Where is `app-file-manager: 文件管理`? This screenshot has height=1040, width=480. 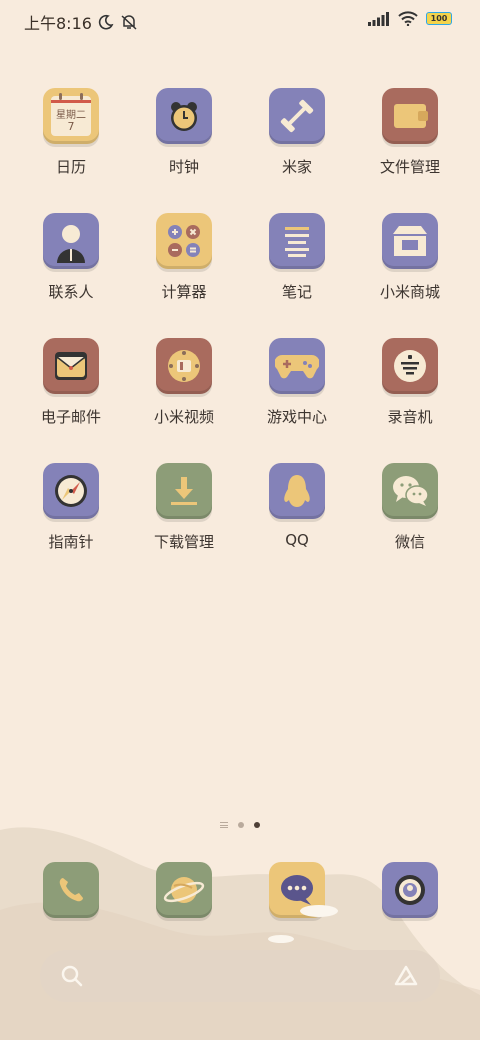
app-file-manager: 文件管理 is located at coordinates (410, 132).